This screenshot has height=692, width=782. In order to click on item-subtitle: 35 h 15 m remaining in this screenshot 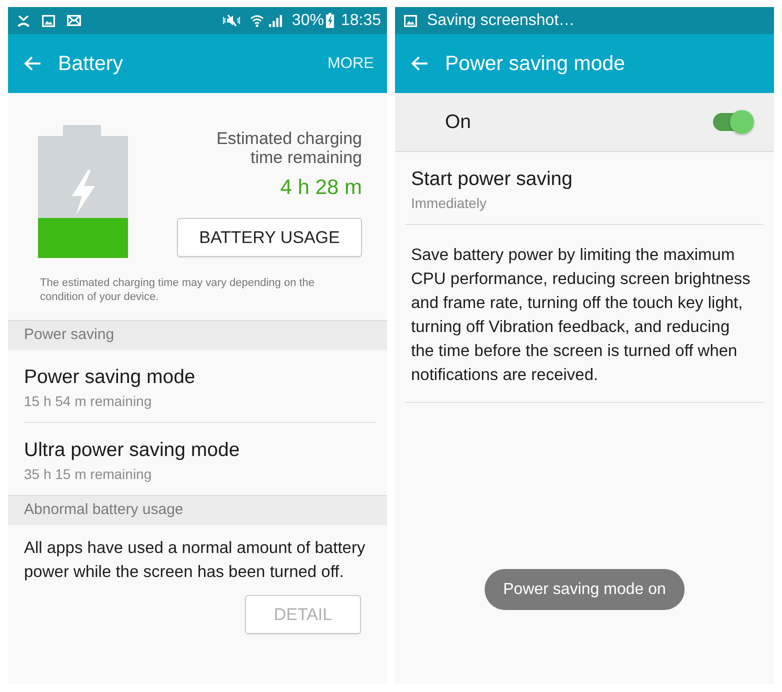, I will do `click(88, 474)`.